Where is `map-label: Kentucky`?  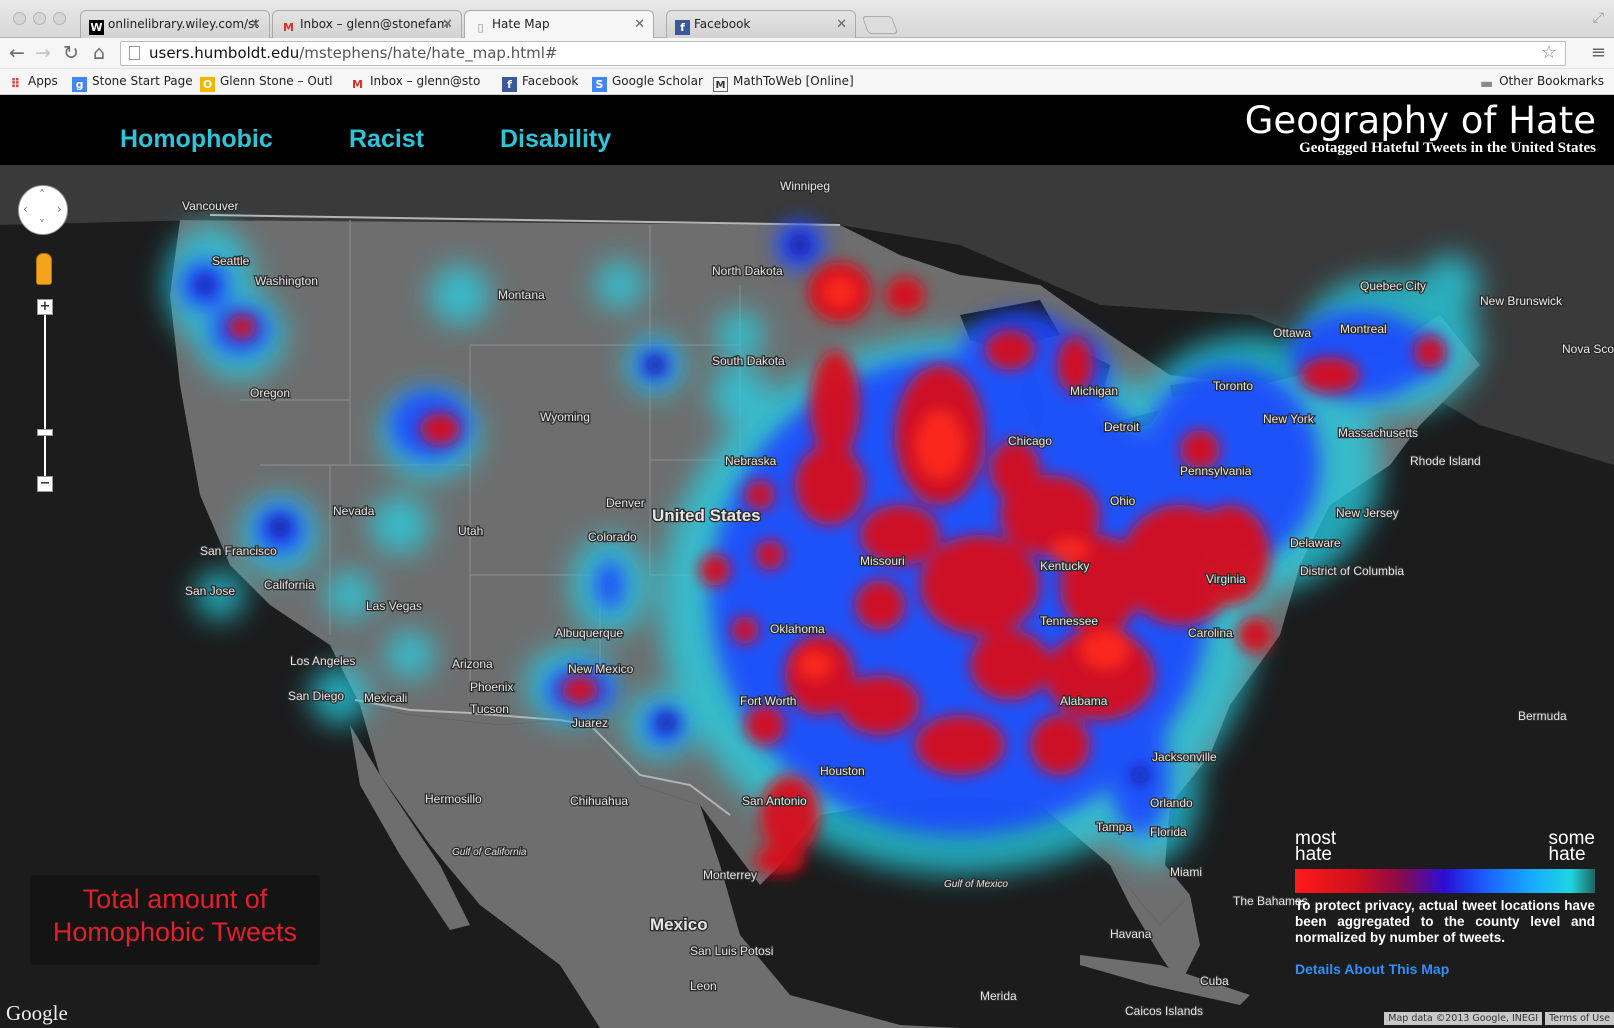 map-label: Kentucky is located at coordinates (1064, 566).